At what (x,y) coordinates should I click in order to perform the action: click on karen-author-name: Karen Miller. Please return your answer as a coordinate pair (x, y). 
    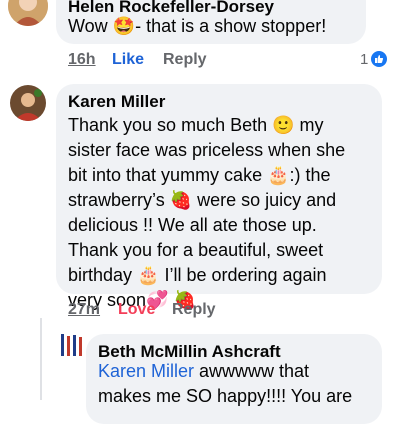
    Looking at the image, I should click on (116, 102).